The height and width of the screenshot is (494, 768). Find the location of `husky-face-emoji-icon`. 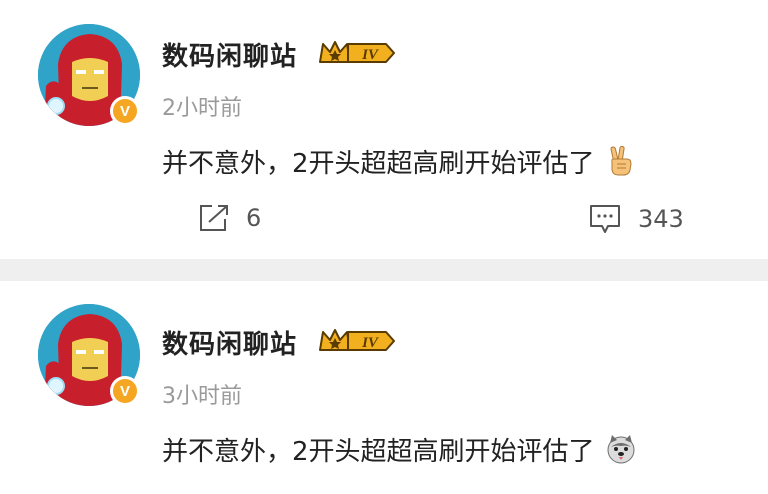

husky-face-emoji-icon is located at coordinates (621, 449).